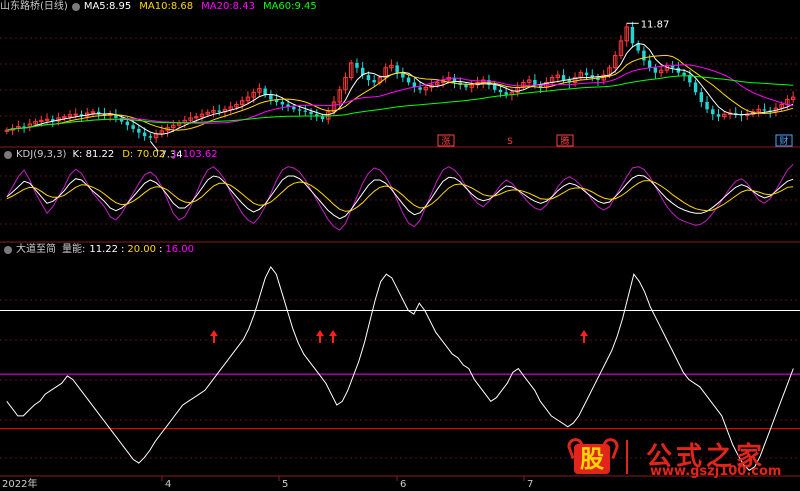  I want to click on bull-logo-icon: 股, so click(593, 456).